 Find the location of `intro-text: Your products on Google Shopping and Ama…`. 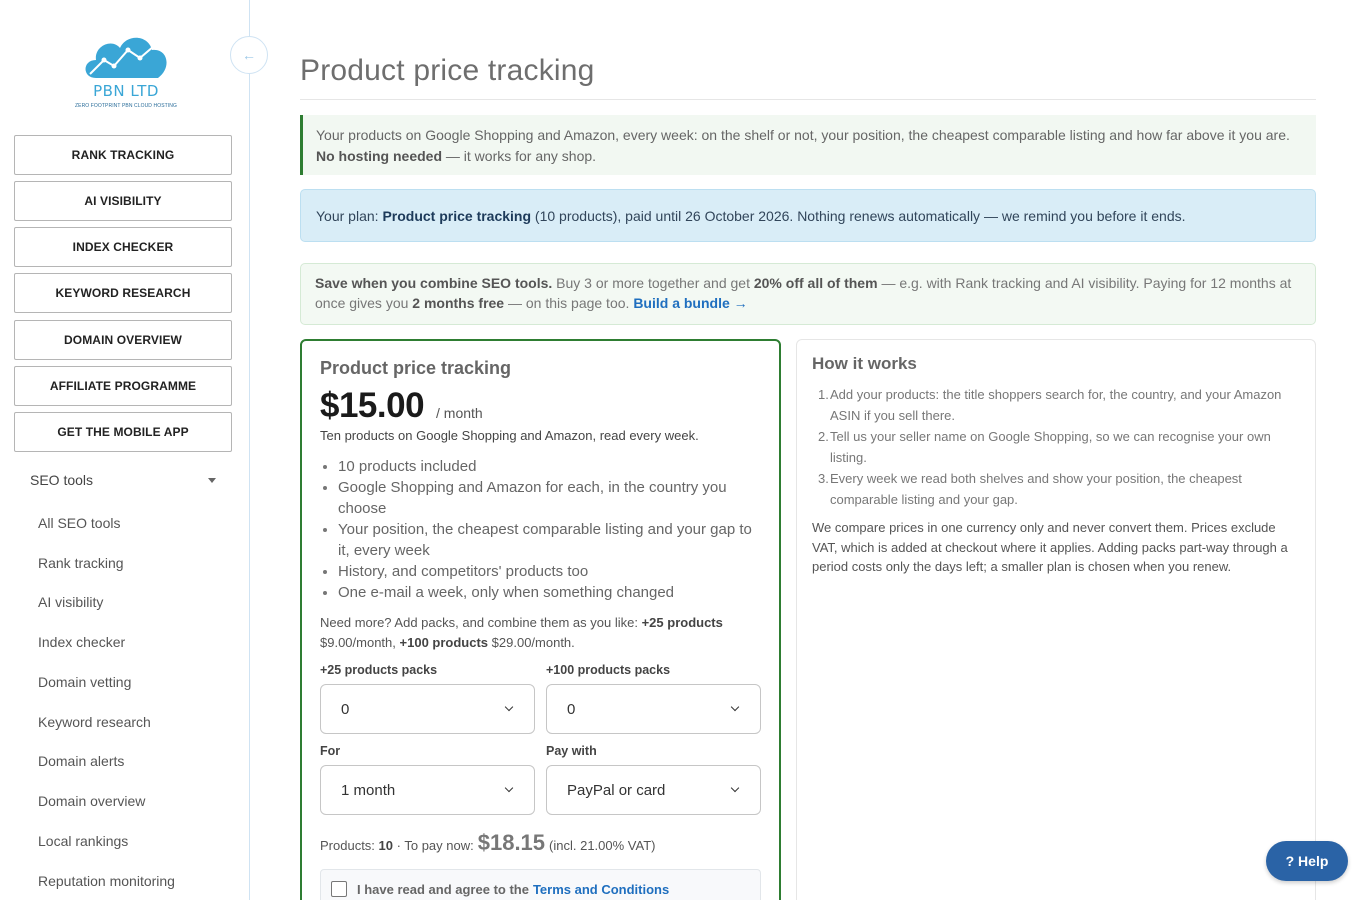

intro-text: Your products on Google Shopping and Ama… is located at coordinates (803, 135).